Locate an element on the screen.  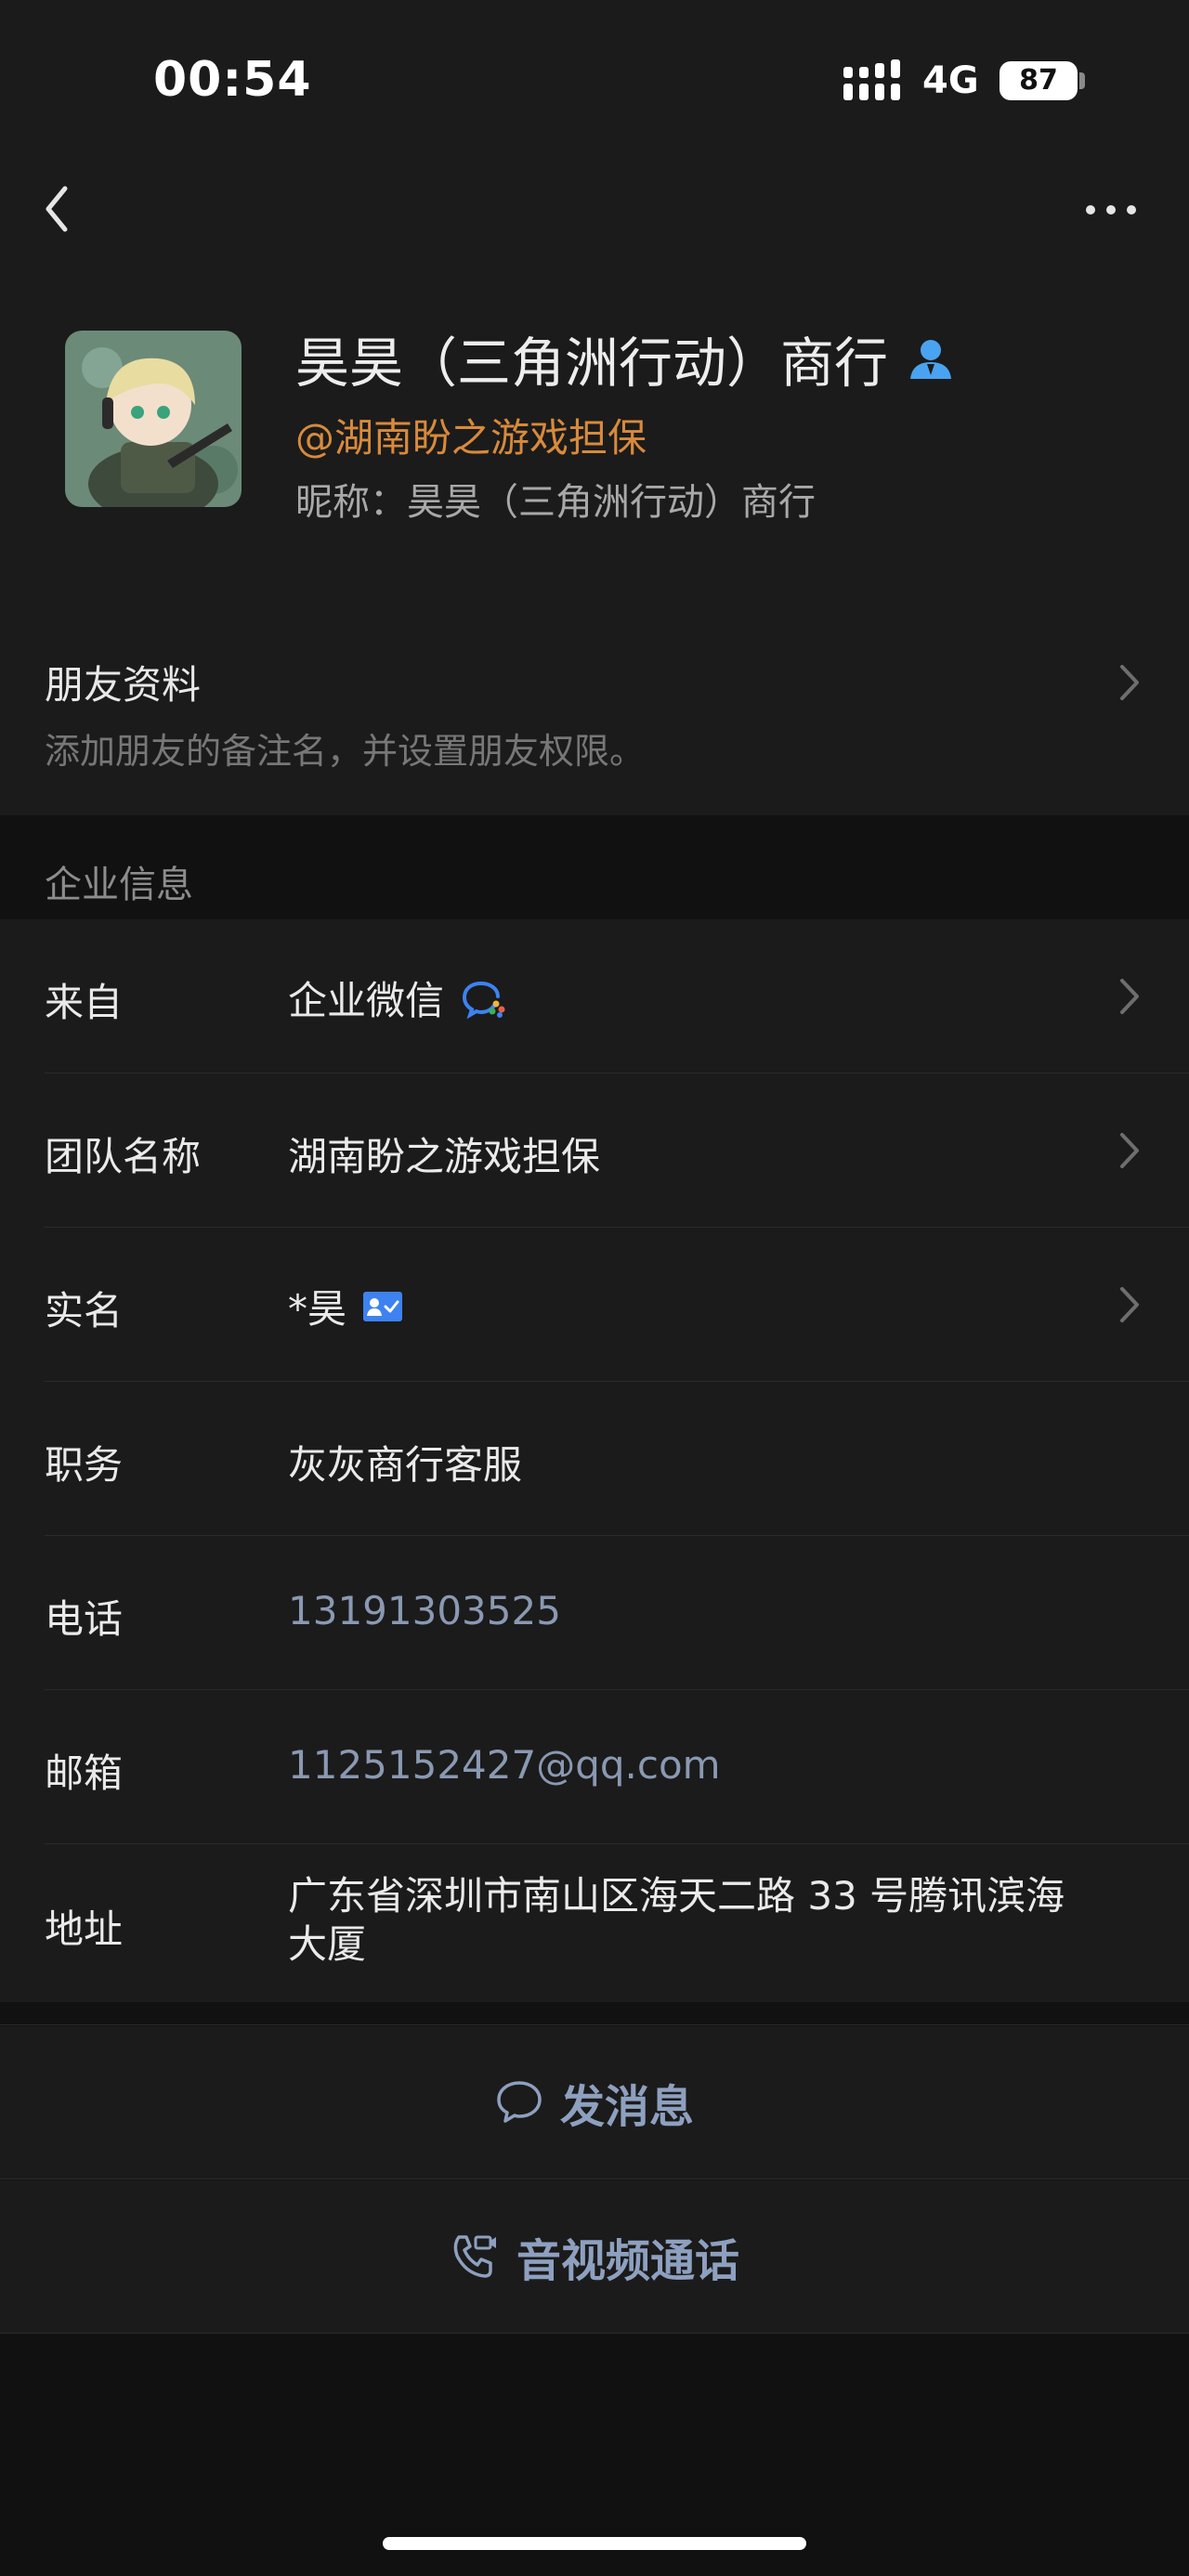
video-call-label: 音视频通话 is located at coordinates (627, 2261).